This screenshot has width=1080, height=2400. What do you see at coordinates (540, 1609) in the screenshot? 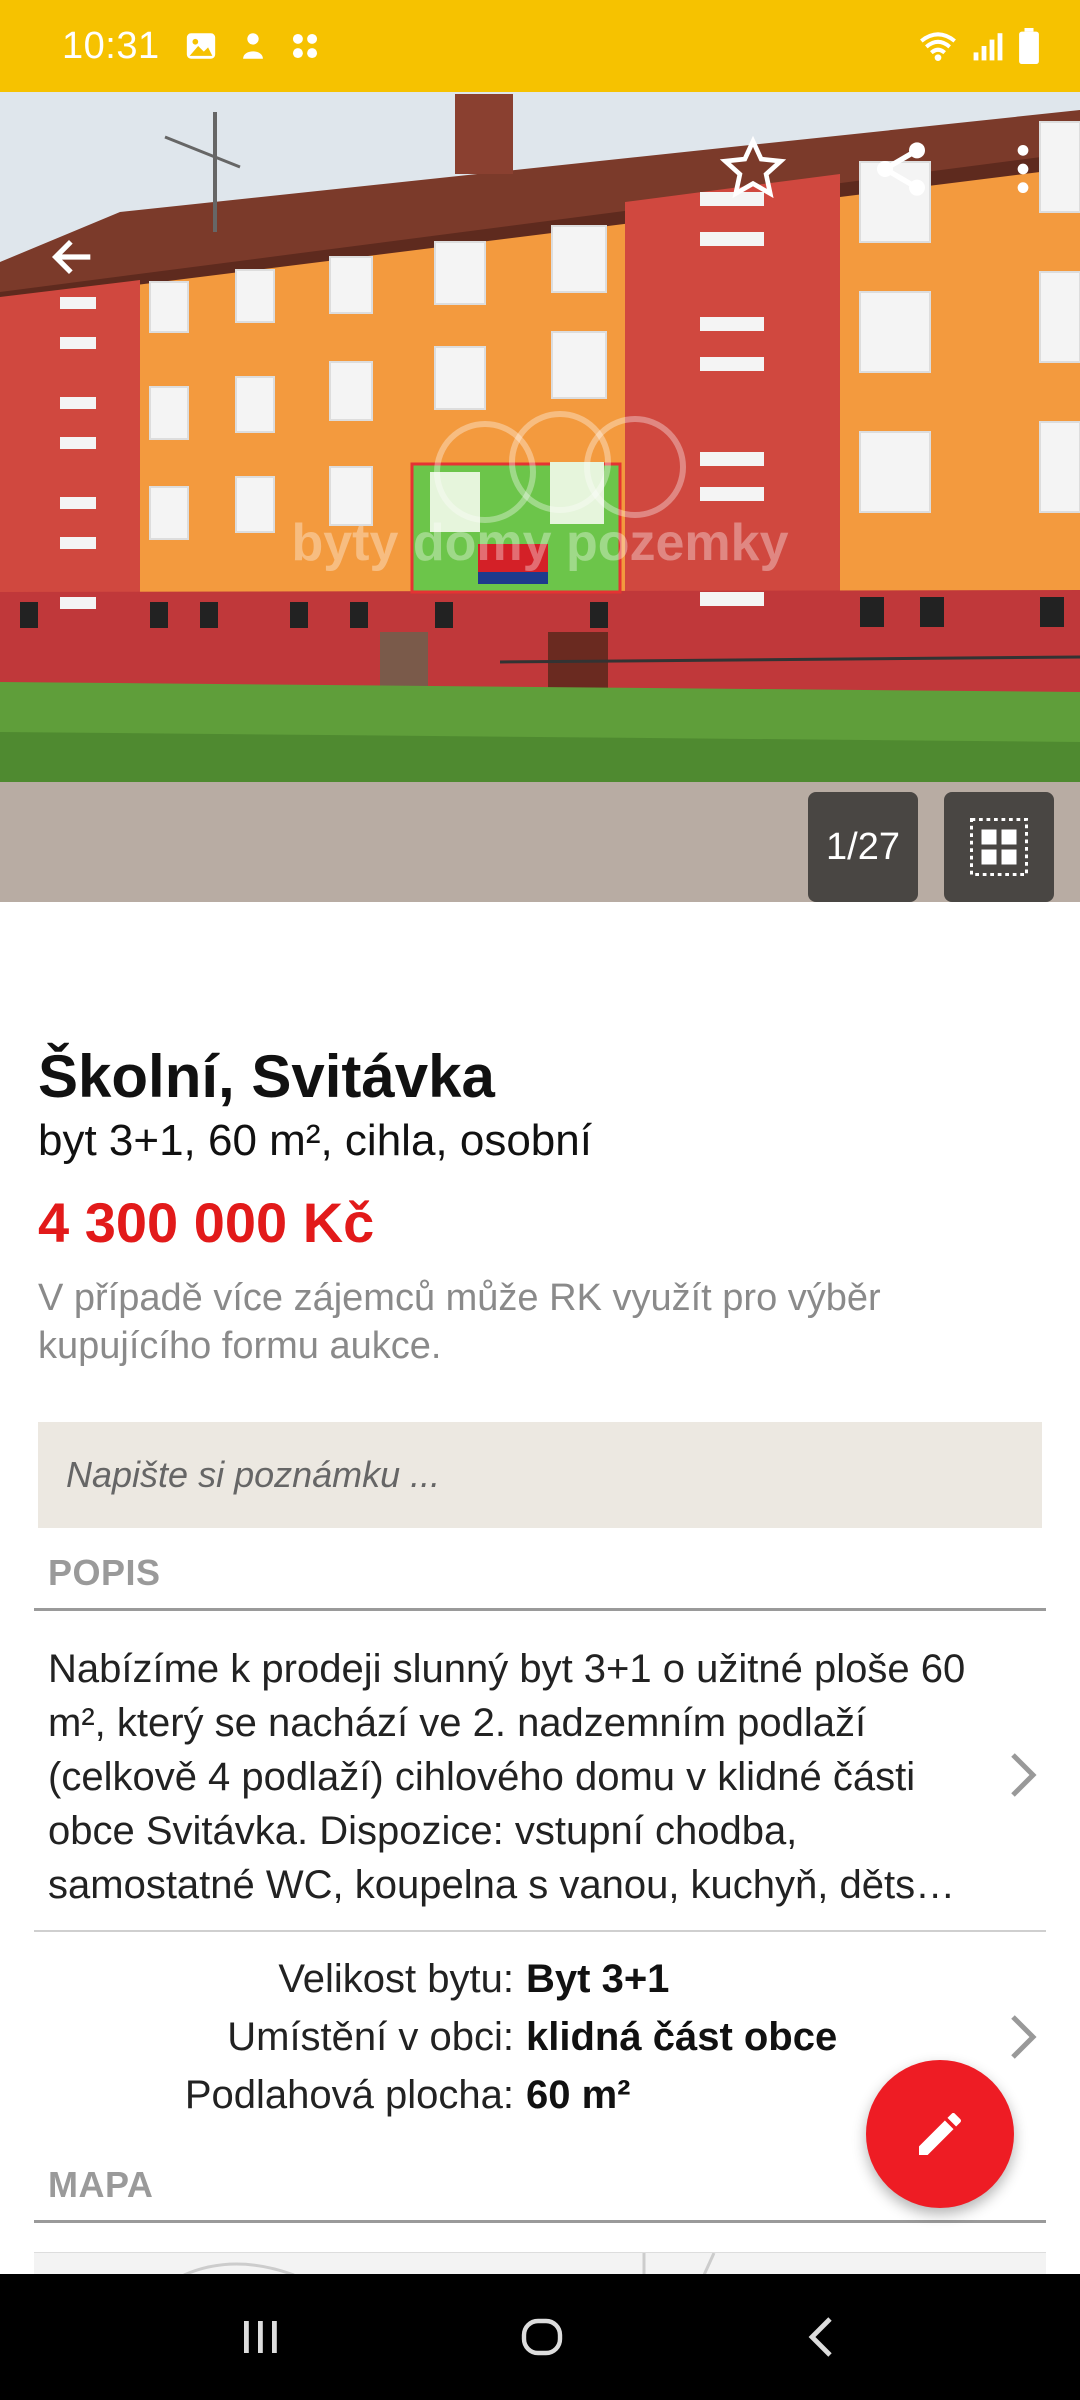
I see `description-divider` at bounding box center [540, 1609].